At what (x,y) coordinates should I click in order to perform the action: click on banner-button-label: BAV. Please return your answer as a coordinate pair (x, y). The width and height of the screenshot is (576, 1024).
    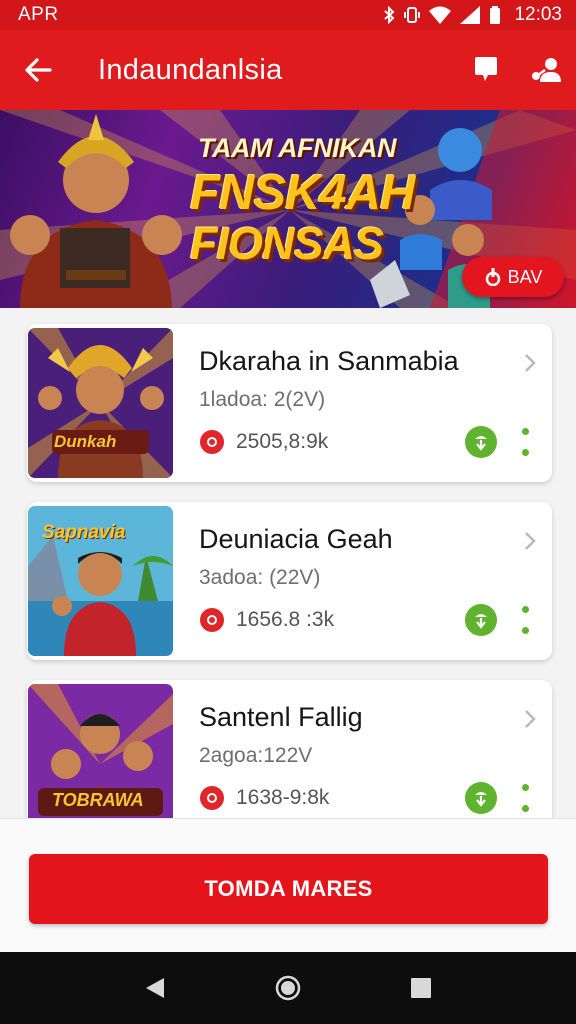
    Looking at the image, I should click on (525, 276).